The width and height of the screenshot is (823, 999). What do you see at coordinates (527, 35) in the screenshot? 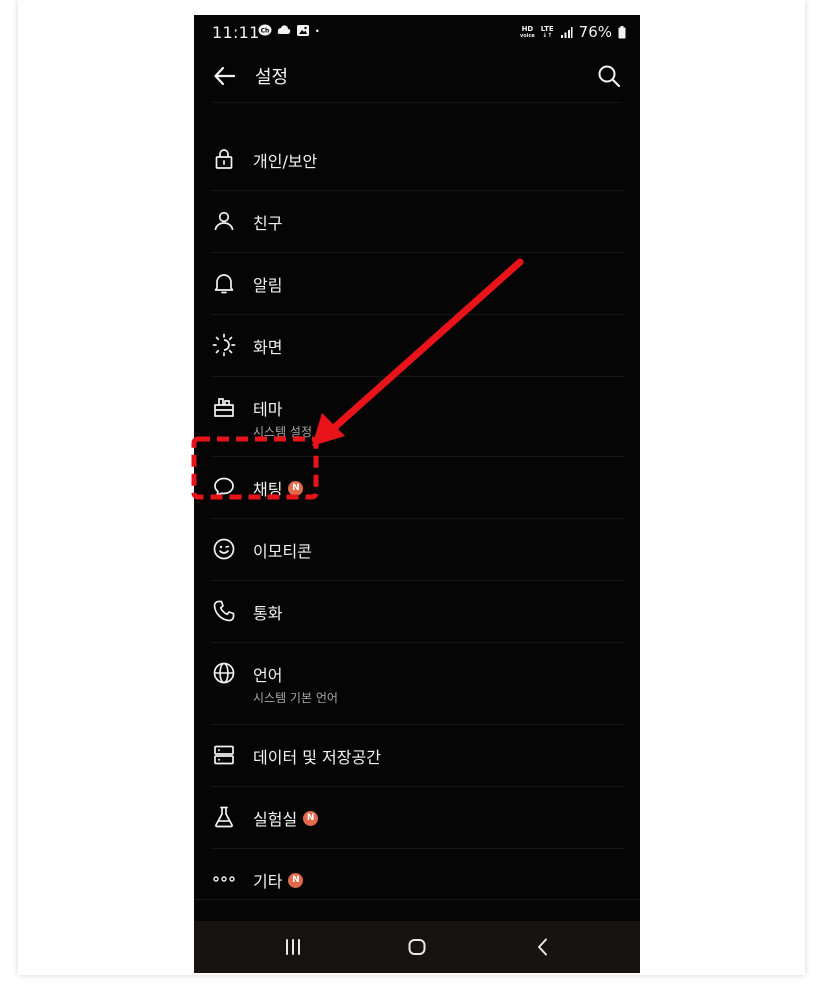
I see `voice-label: voice` at bounding box center [527, 35].